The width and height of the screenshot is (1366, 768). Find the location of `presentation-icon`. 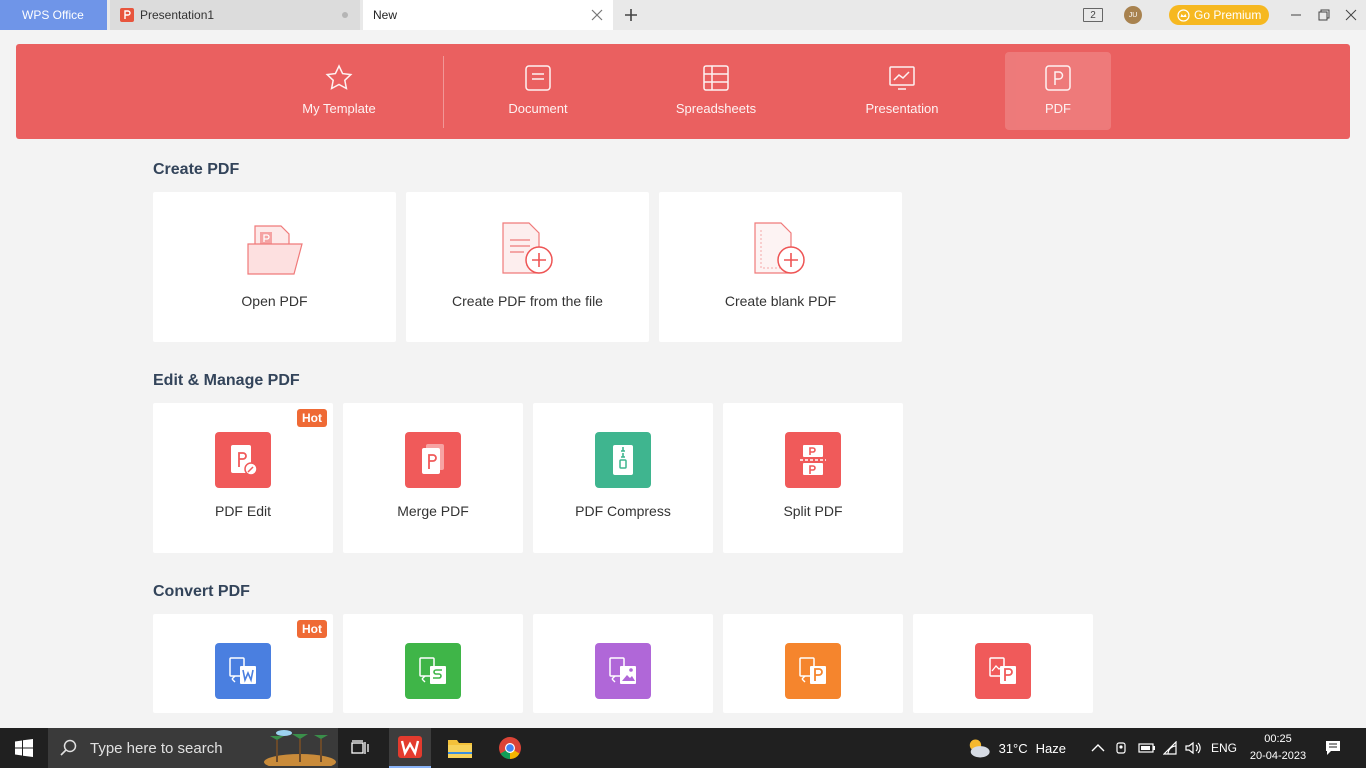

presentation-icon is located at coordinates (902, 78).